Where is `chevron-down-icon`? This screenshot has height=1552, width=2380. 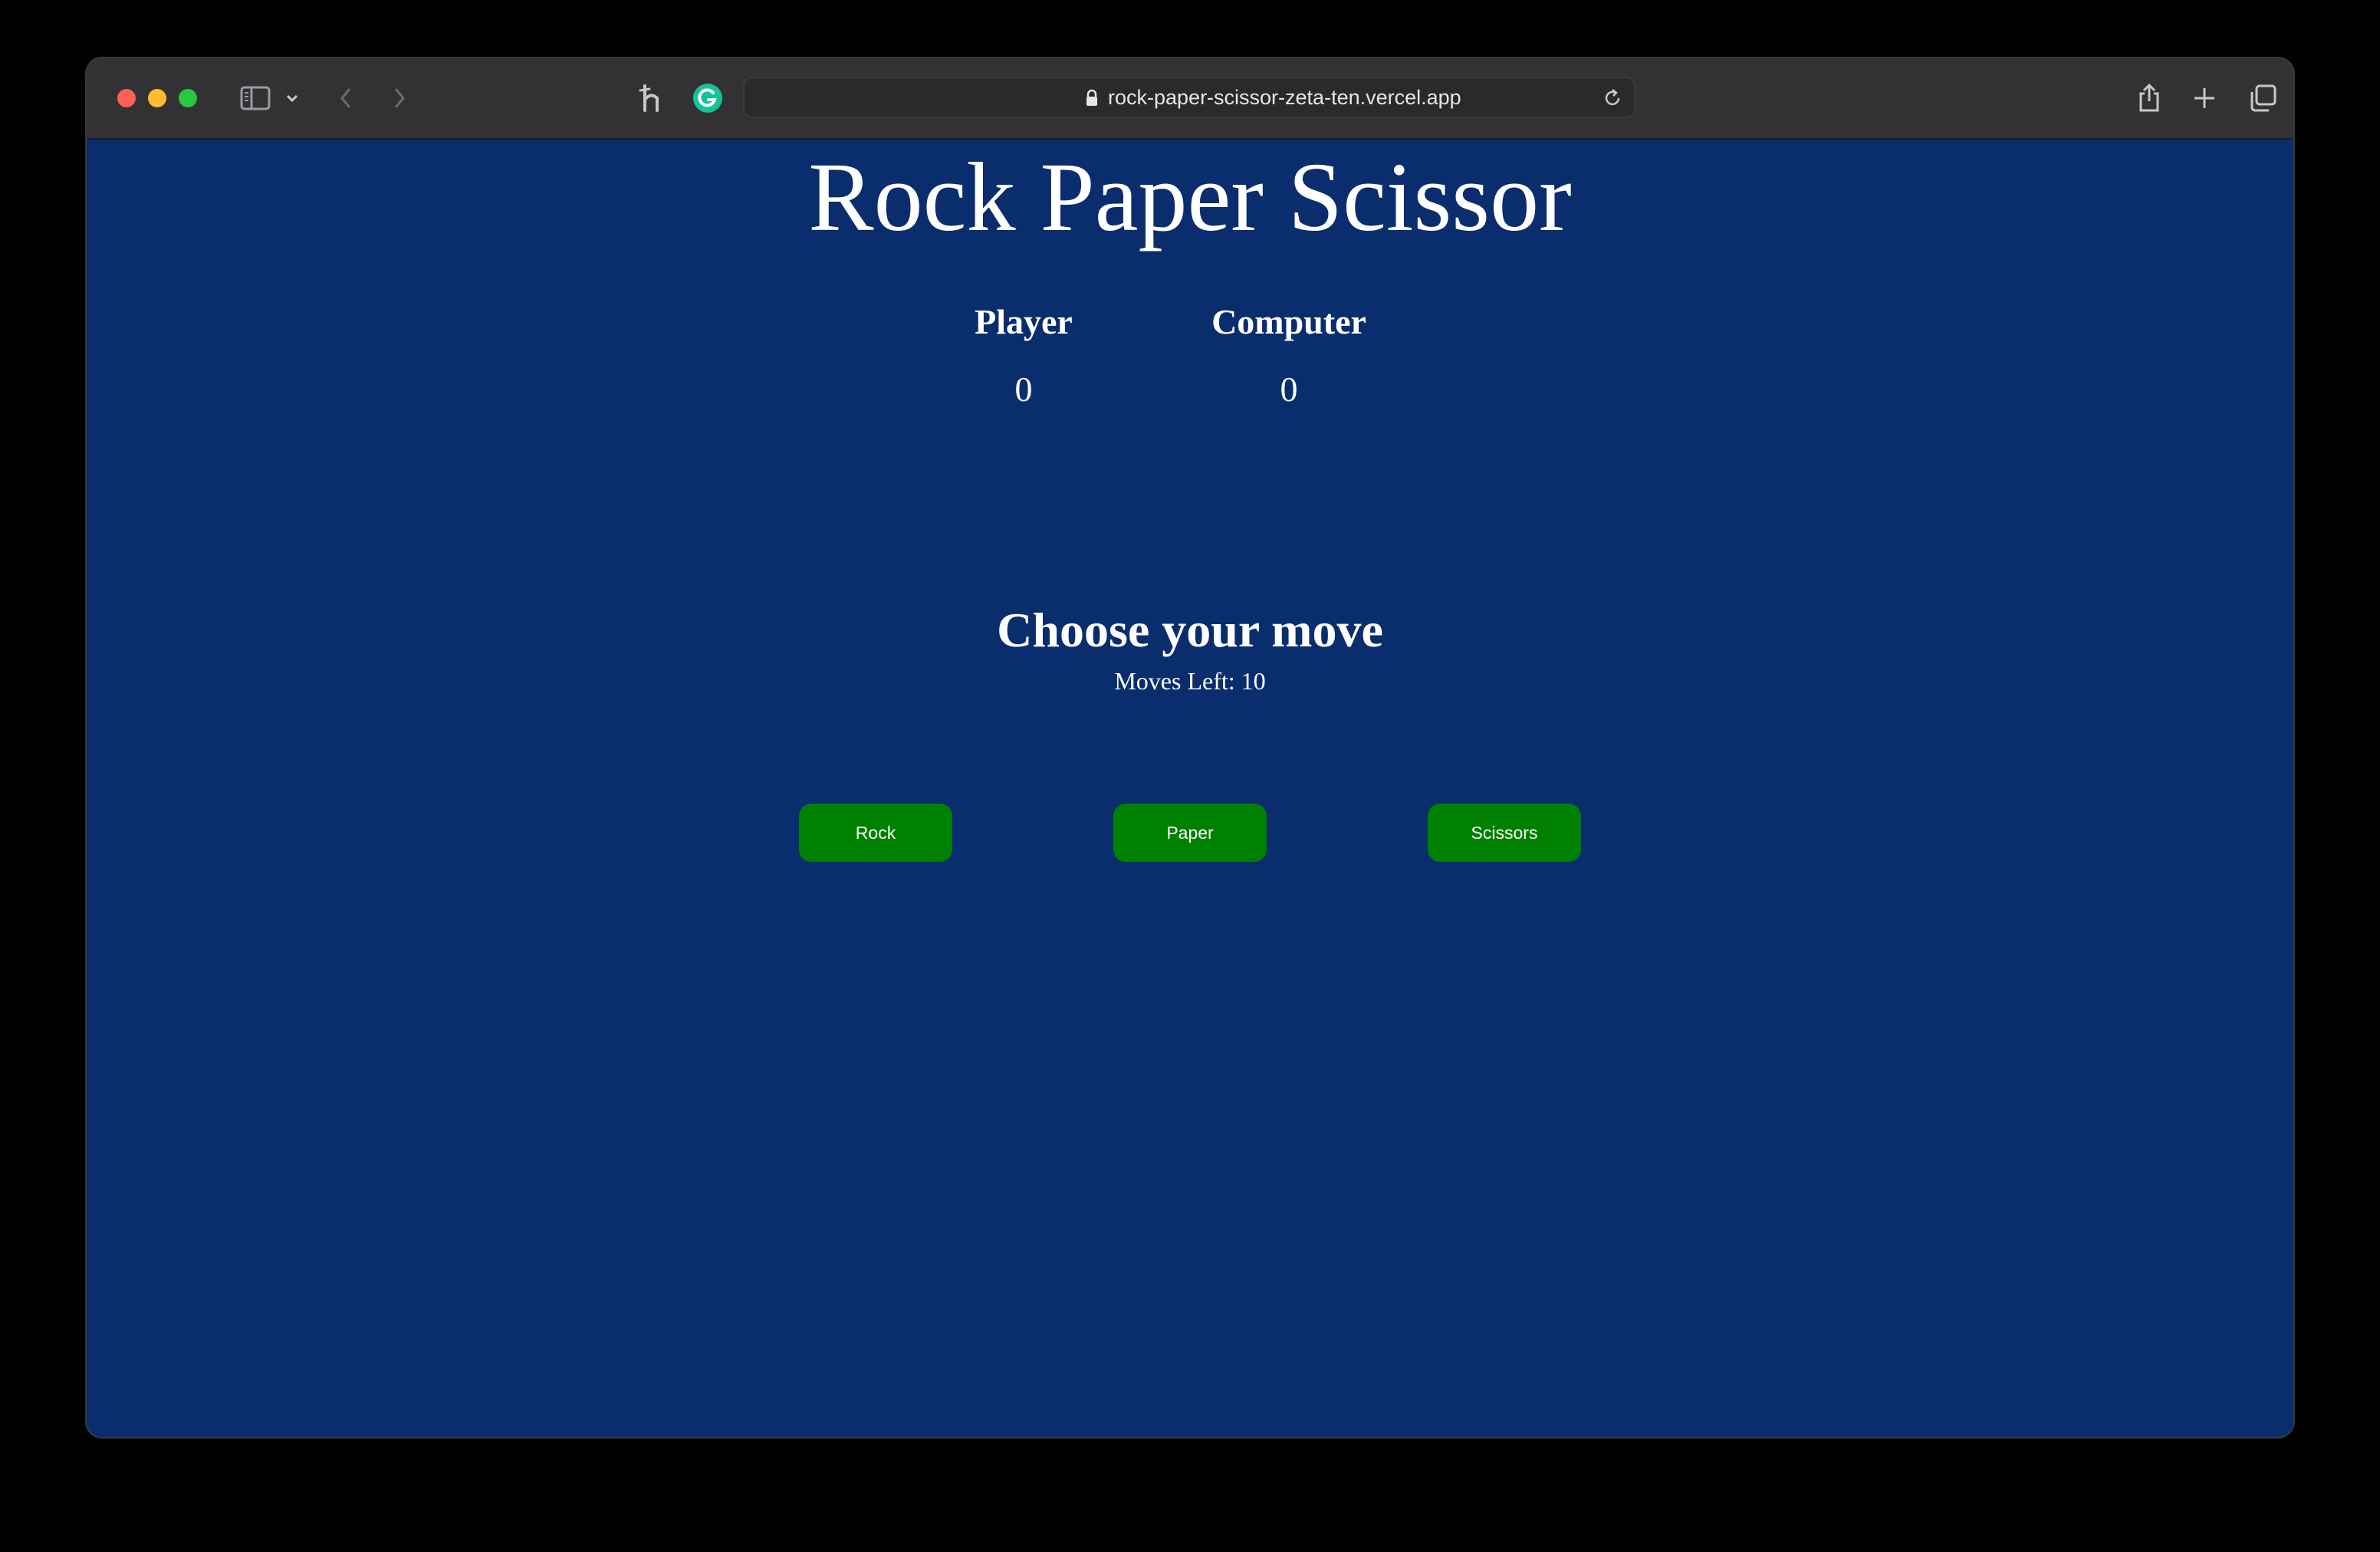 chevron-down-icon is located at coordinates (292, 98).